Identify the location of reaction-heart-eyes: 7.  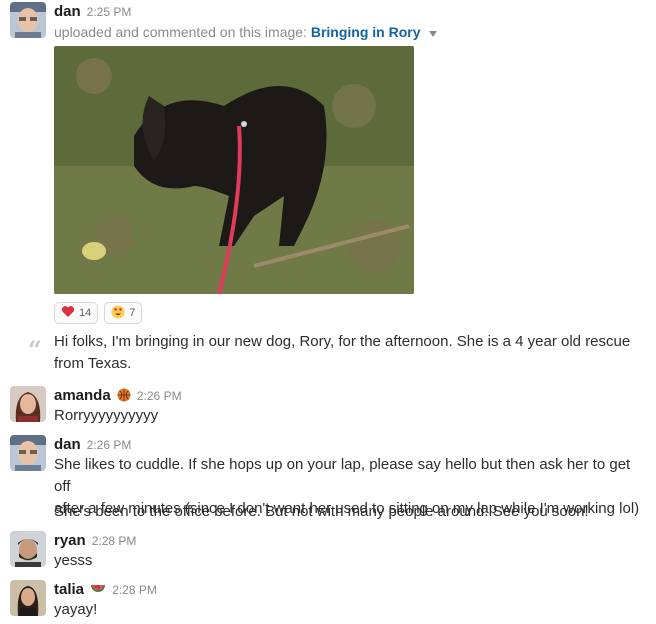
(123, 313).